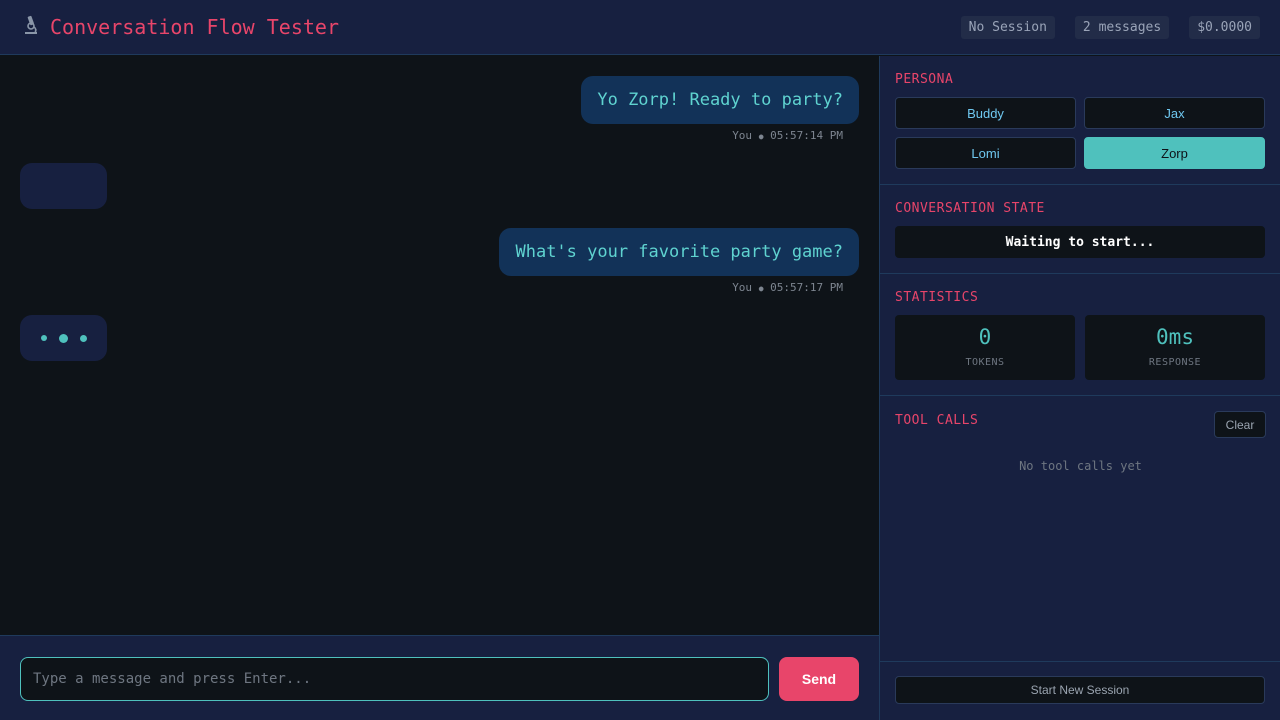 The image size is (1280, 720). What do you see at coordinates (1175, 362) in the screenshot?
I see `response-label: RESPONSE` at bounding box center [1175, 362].